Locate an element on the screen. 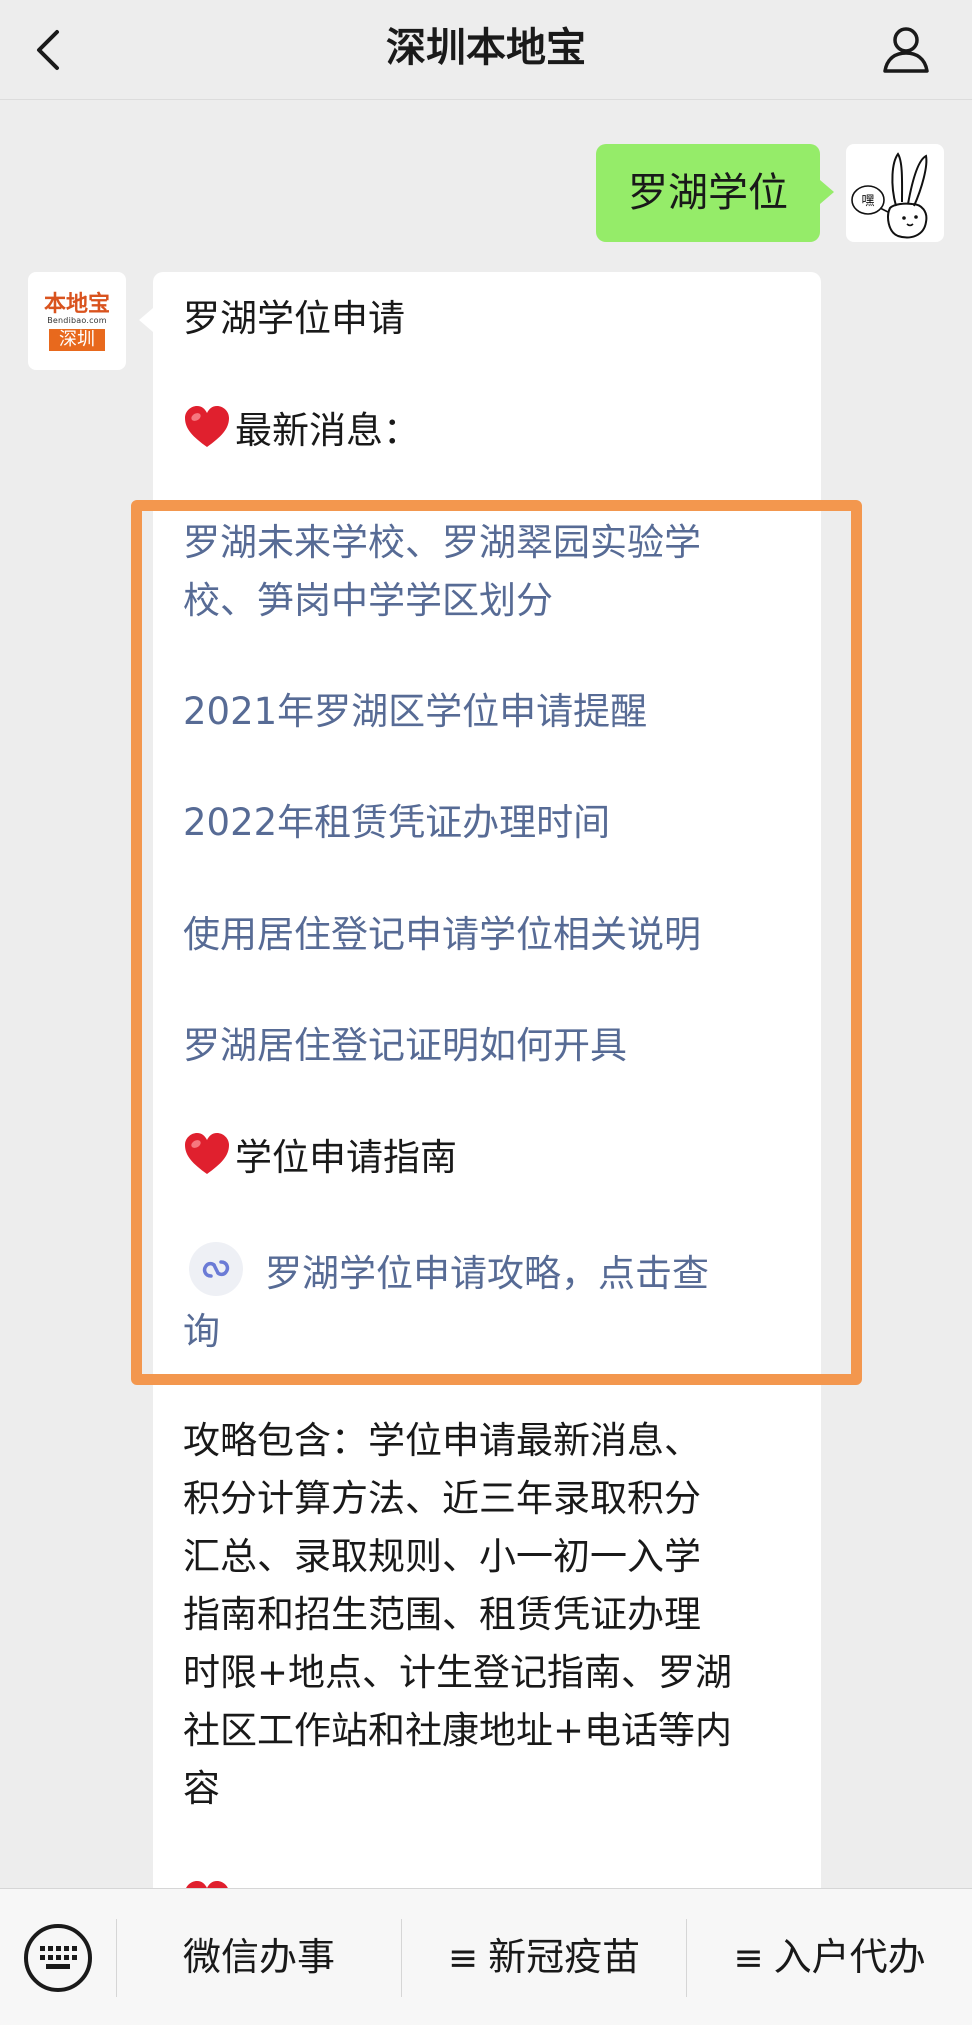 The width and height of the screenshot is (972, 2025). summary-line: 积分计算方法、近三年录取积分 is located at coordinates (442, 1498).